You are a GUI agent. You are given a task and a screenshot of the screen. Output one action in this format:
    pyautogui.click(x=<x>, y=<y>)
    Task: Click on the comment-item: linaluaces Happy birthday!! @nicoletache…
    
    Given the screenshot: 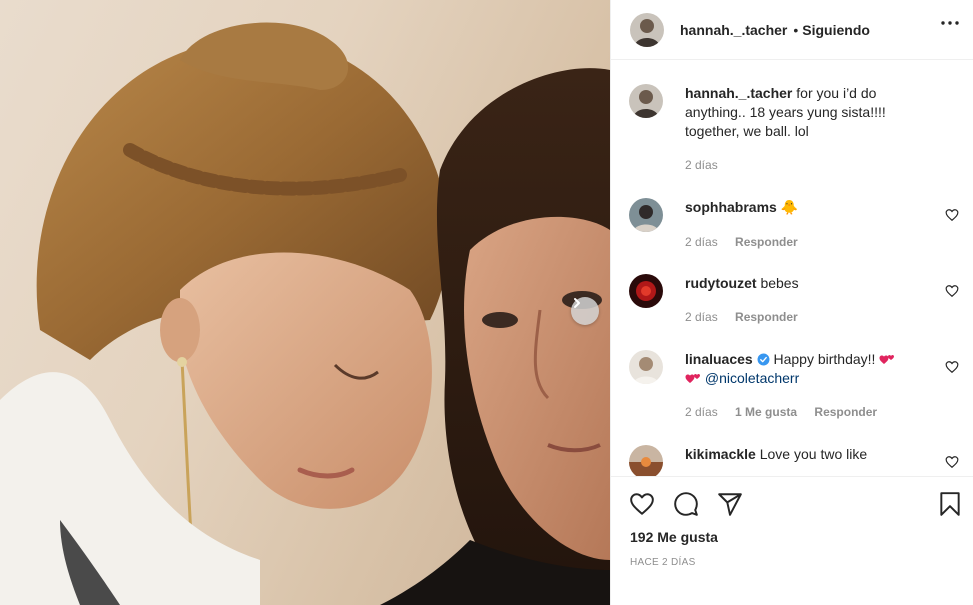 What is the action you would take?
    pyautogui.click(x=794, y=390)
    